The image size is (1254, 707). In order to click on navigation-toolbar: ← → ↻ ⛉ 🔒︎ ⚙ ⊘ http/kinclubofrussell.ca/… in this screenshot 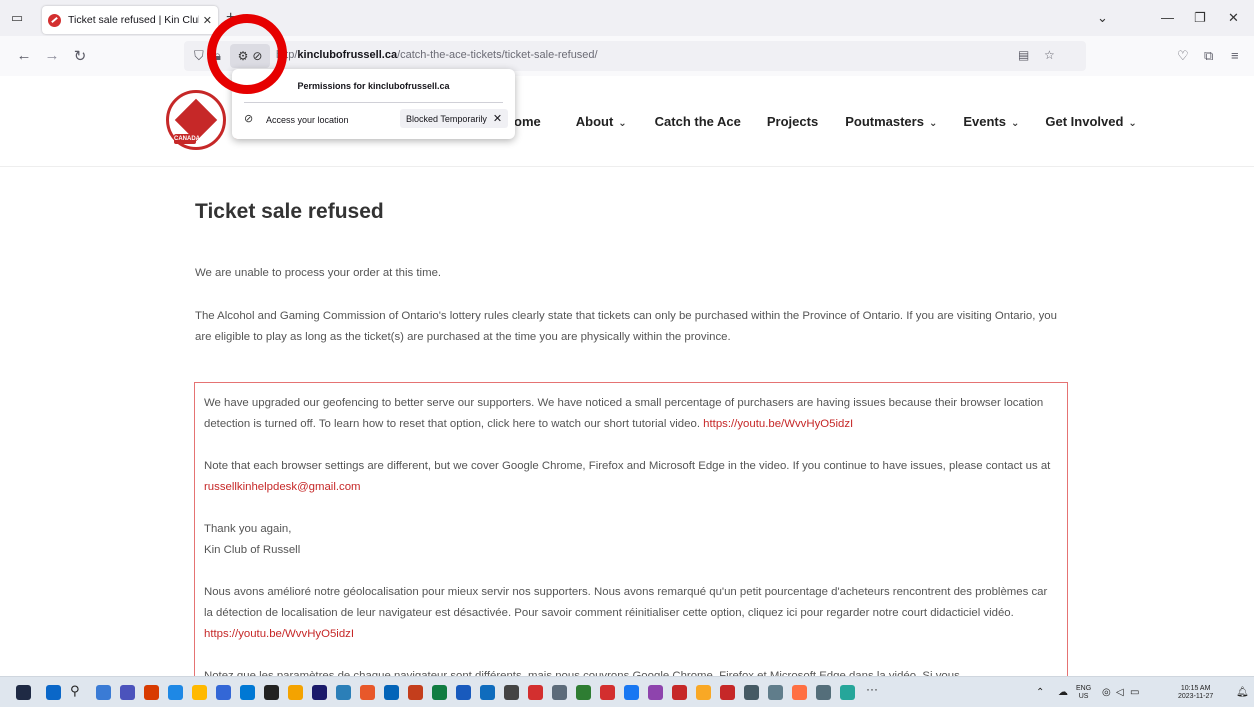, I will do `click(627, 56)`.